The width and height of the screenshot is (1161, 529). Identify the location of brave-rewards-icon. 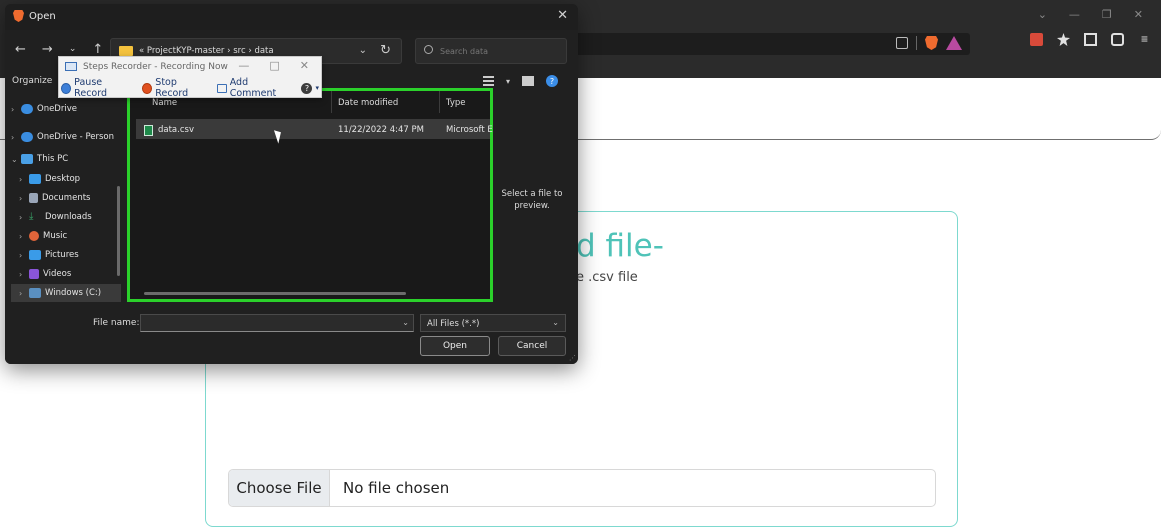
(954, 43).